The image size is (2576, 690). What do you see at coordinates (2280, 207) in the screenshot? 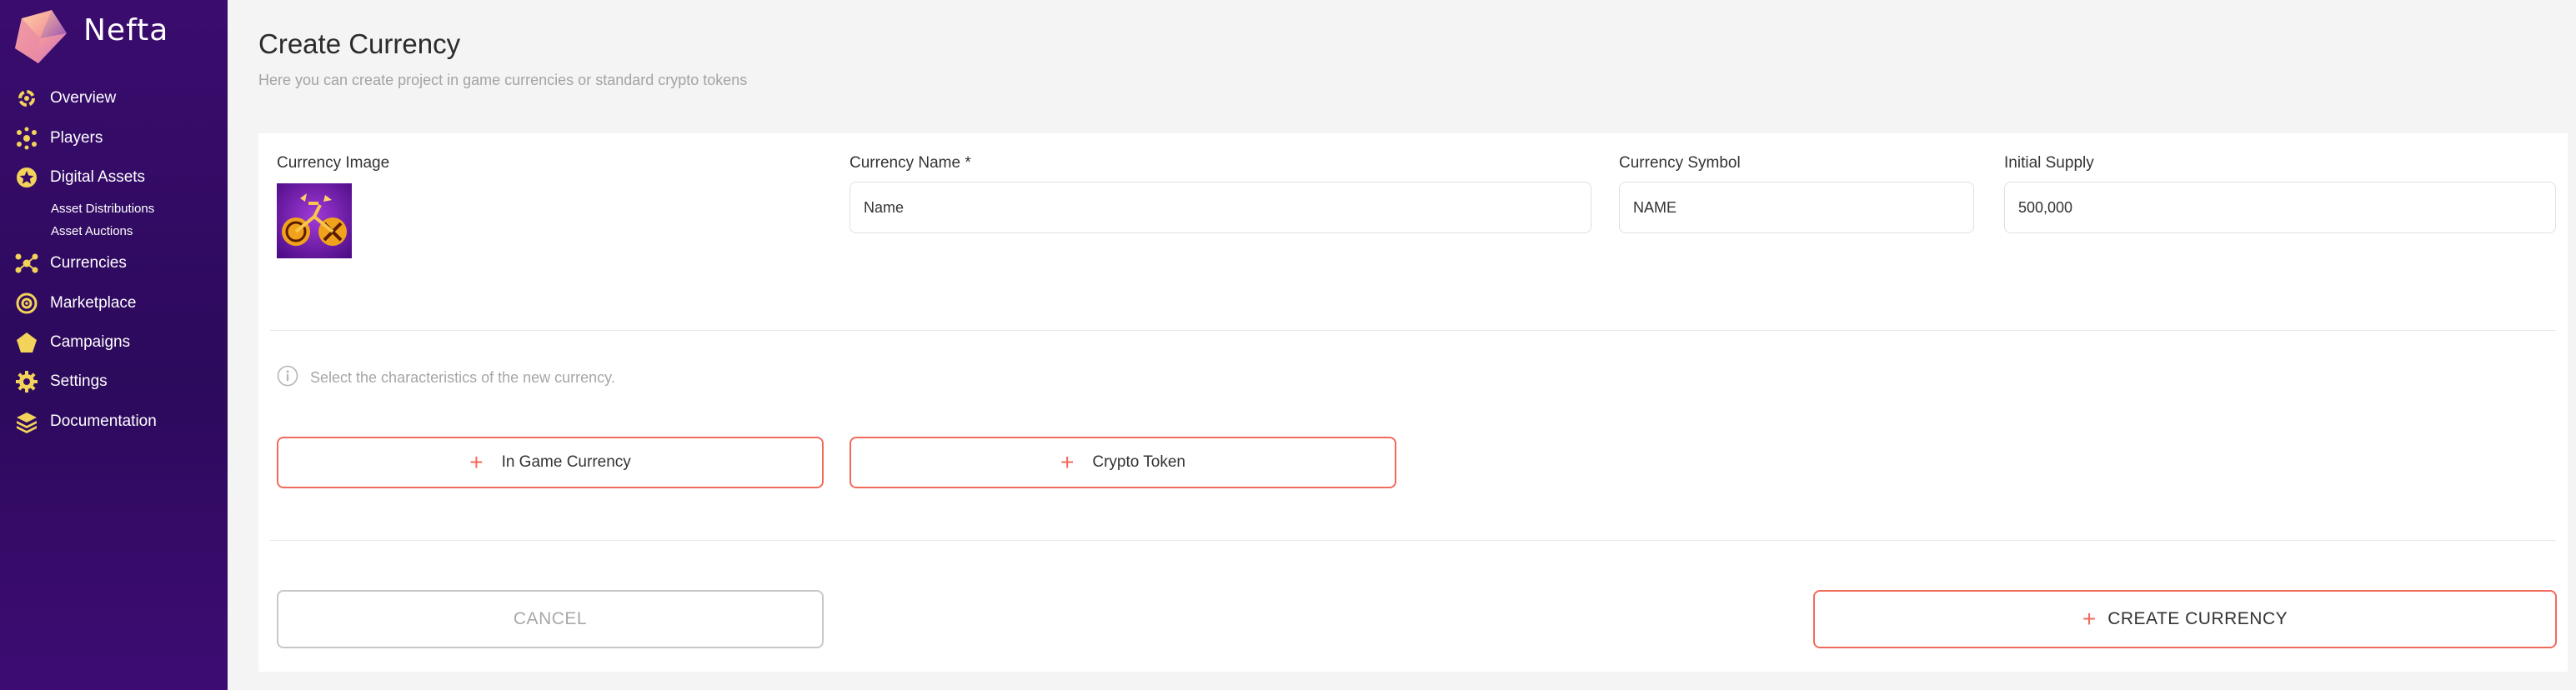
I see `initial-supply-input` at bounding box center [2280, 207].